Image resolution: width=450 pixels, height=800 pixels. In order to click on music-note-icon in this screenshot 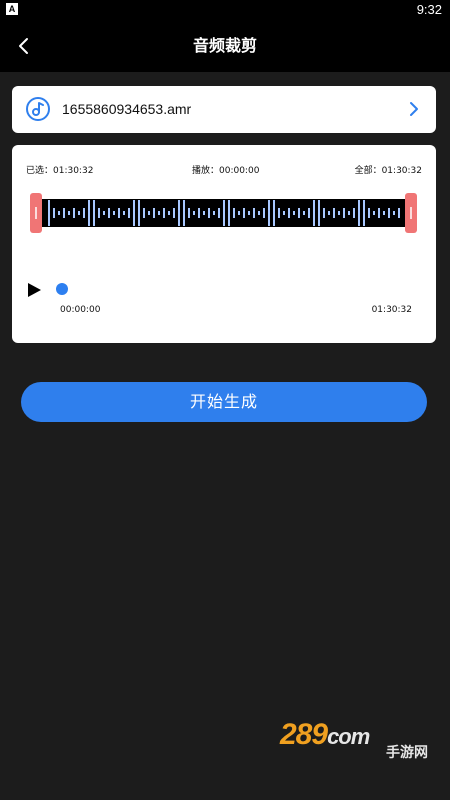, I will do `click(38, 109)`.